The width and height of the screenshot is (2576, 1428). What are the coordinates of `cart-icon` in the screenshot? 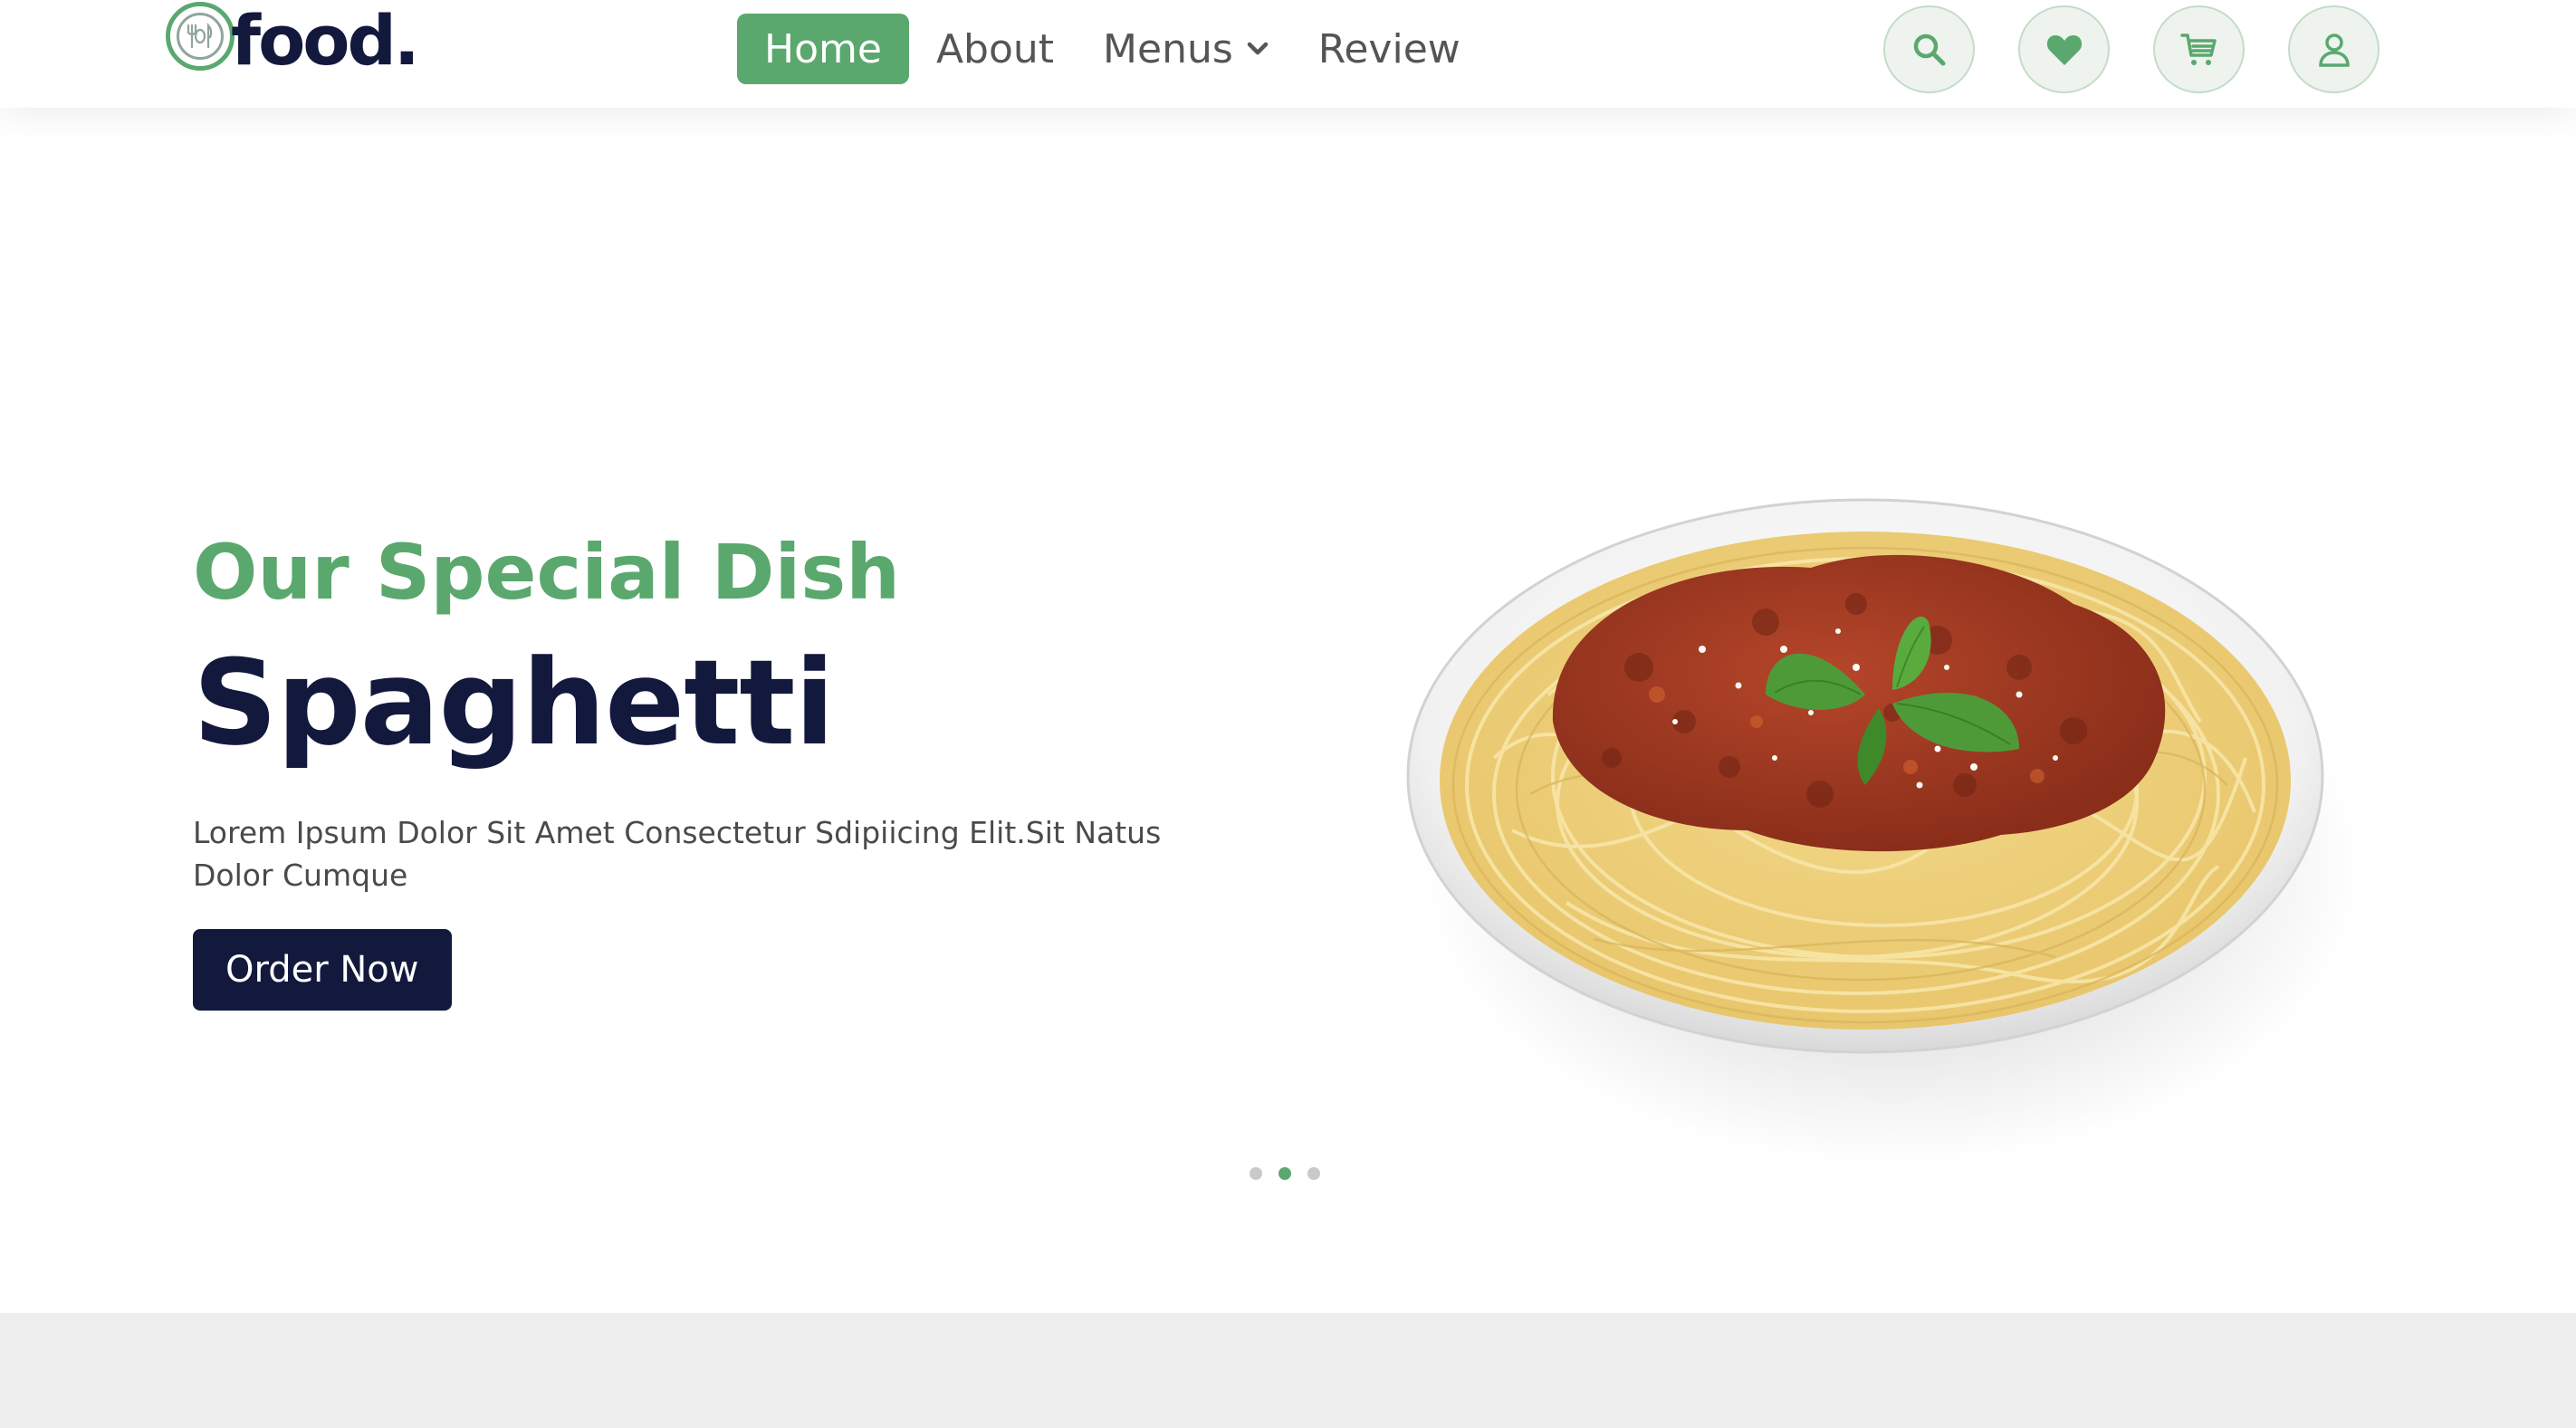 It's located at (2198, 49).